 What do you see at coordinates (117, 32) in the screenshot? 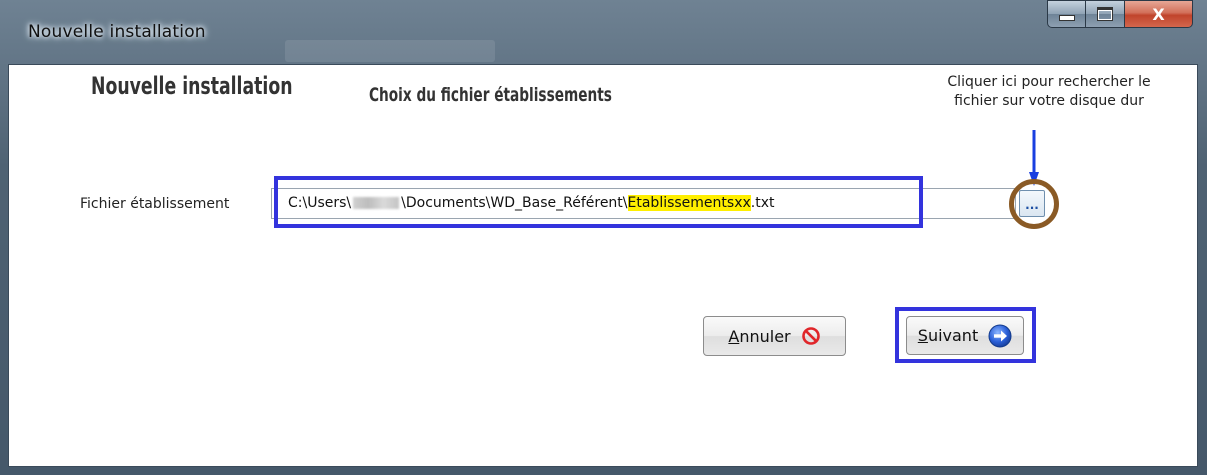
I see `window-title: Nouvelle installation` at bounding box center [117, 32].